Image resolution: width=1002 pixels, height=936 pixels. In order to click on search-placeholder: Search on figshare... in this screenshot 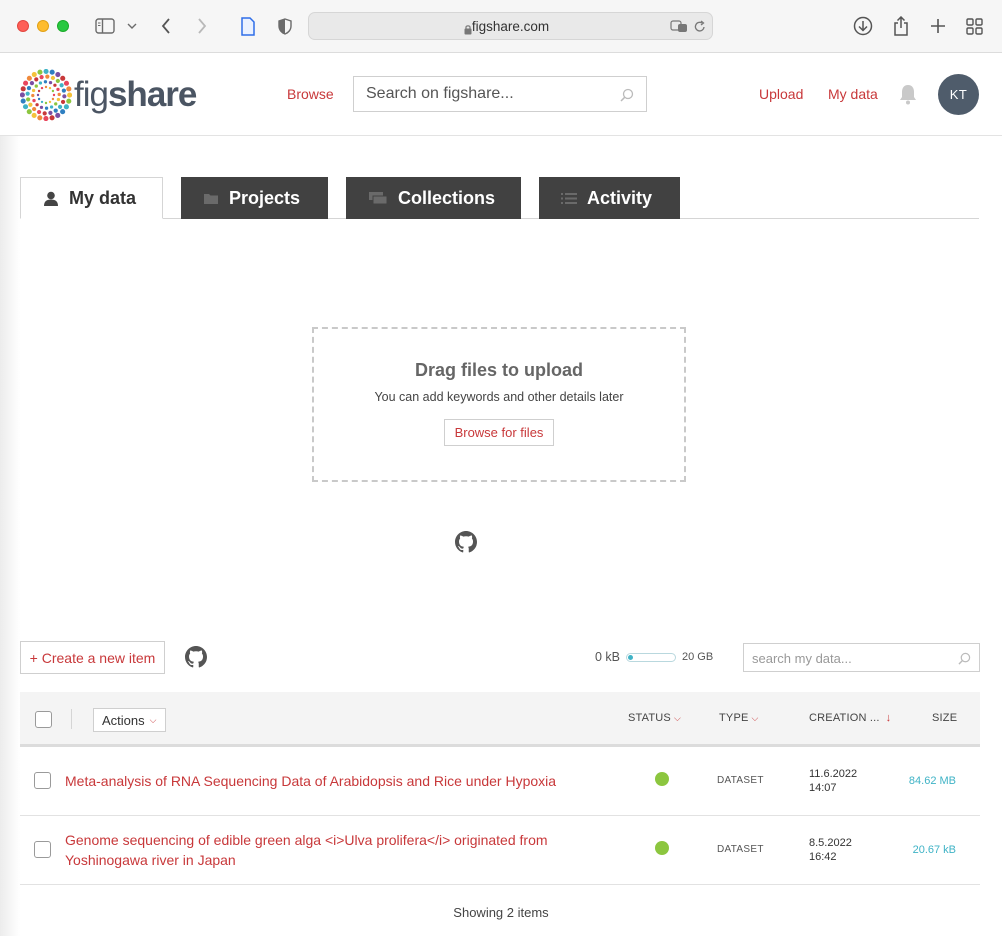, I will do `click(440, 93)`.